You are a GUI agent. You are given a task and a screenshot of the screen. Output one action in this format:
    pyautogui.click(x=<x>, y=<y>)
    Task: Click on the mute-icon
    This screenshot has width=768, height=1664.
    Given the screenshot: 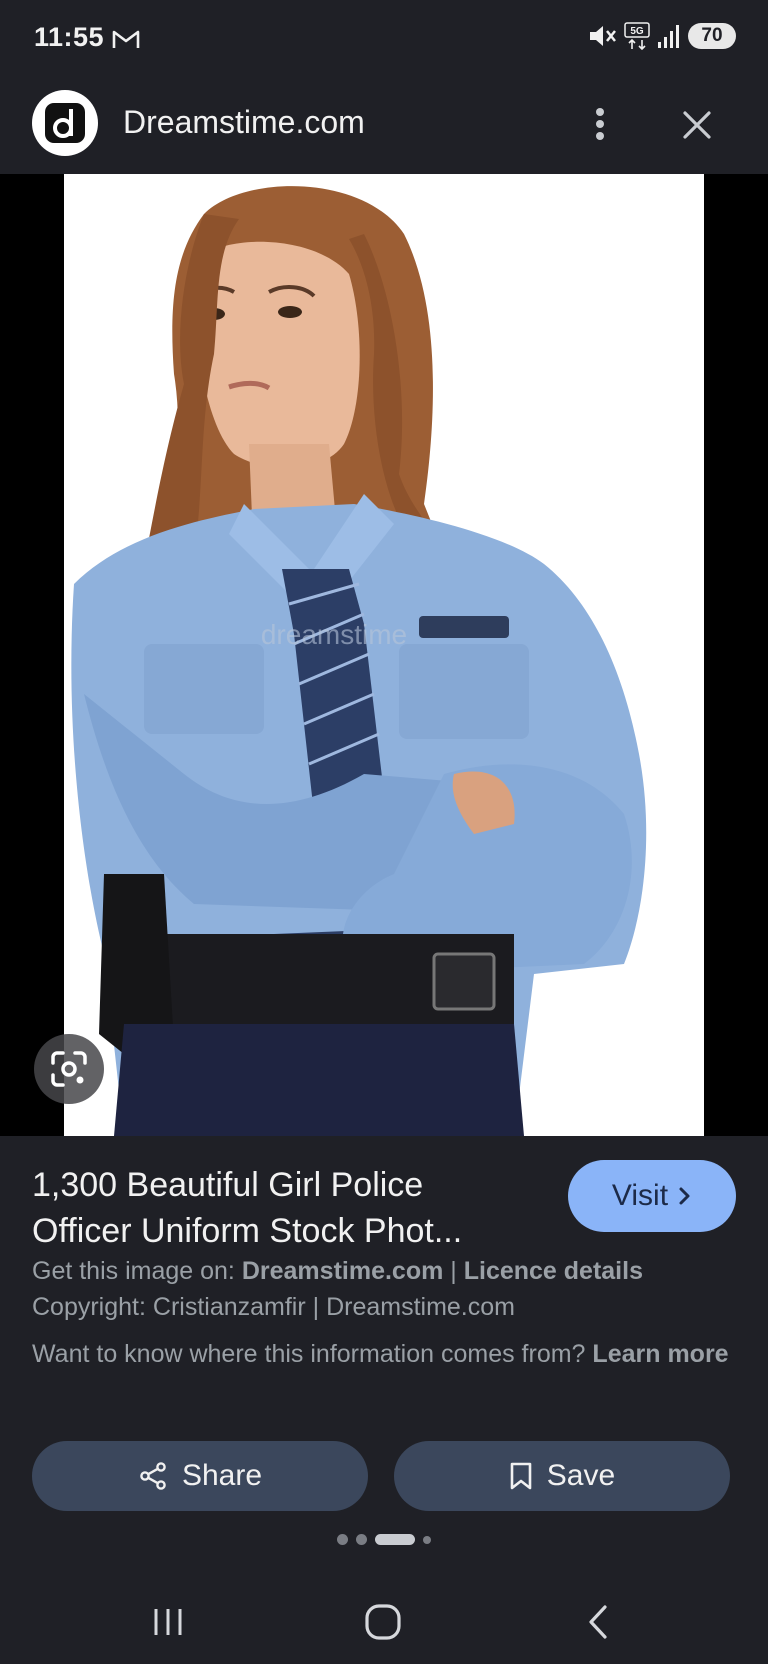 What is the action you would take?
    pyautogui.click(x=603, y=36)
    